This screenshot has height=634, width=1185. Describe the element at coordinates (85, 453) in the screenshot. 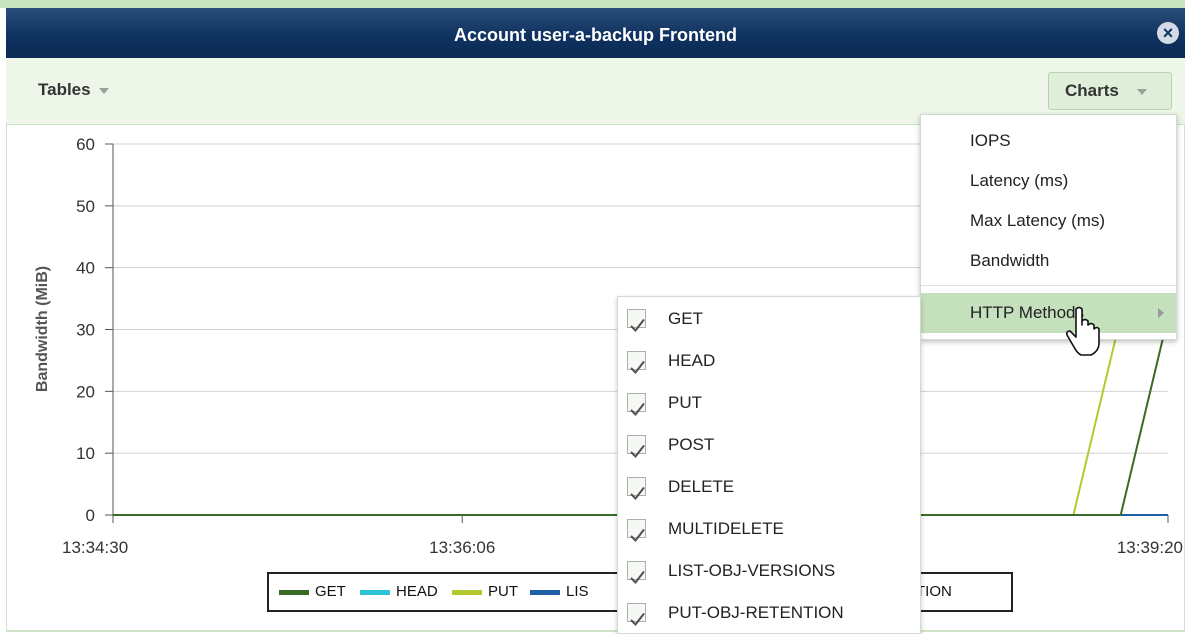

I see `y-tick-label: 10` at that location.